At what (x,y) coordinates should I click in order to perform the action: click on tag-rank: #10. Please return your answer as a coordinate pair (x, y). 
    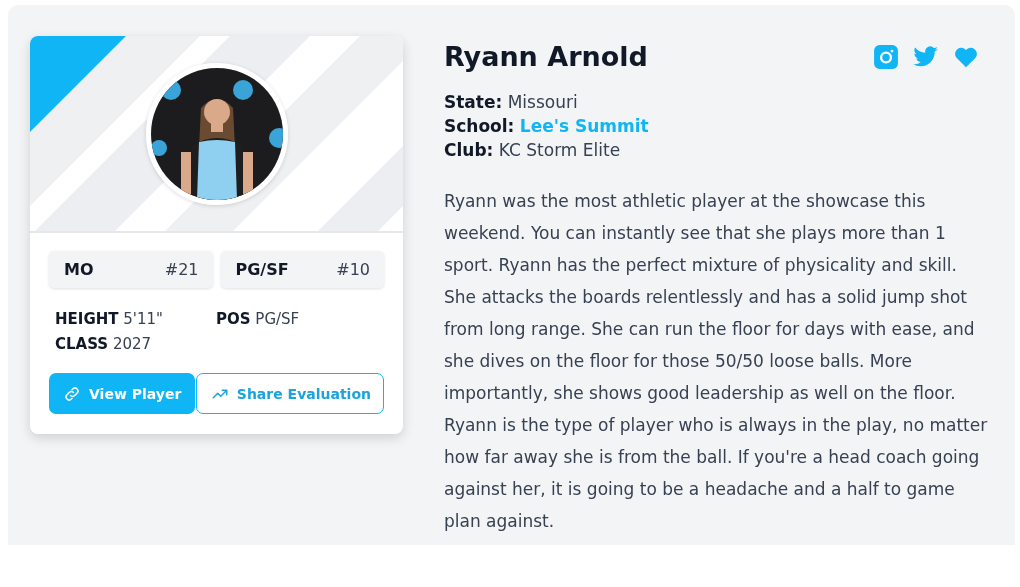
    Looking at the image, I should click on (353, 269).